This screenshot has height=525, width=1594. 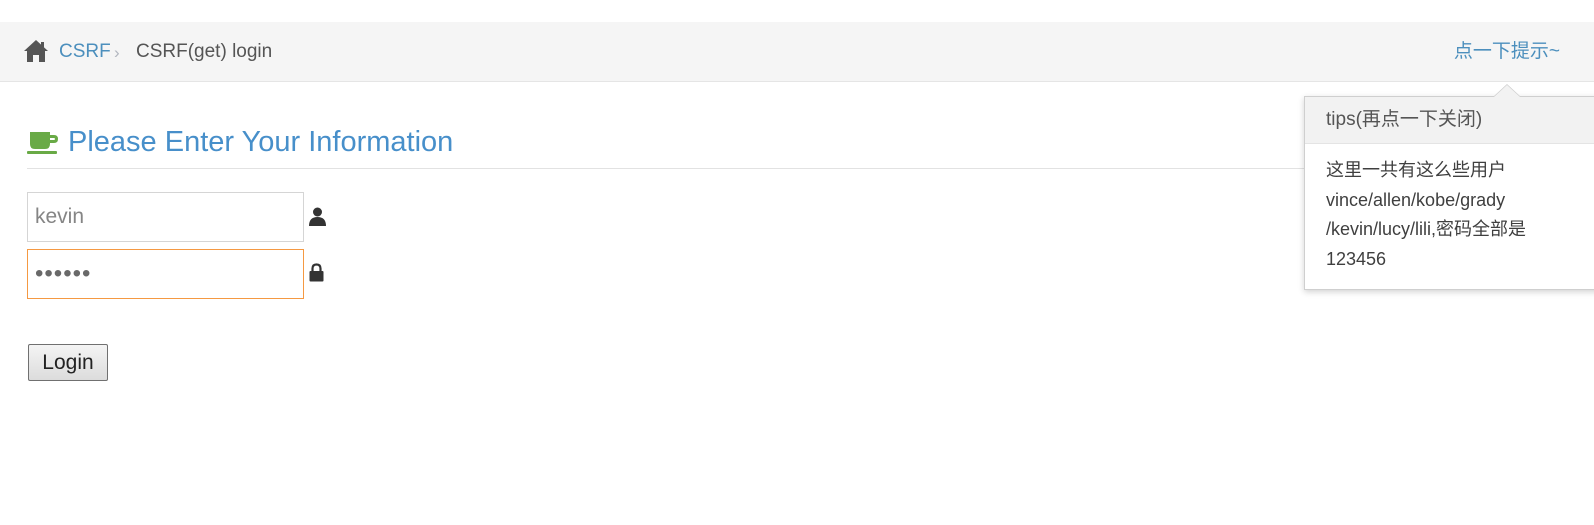 What do you see at coordinates (1356, 258) in the screenshot?
I see `popover-line: 123456` at bounding box center [1356, 258].